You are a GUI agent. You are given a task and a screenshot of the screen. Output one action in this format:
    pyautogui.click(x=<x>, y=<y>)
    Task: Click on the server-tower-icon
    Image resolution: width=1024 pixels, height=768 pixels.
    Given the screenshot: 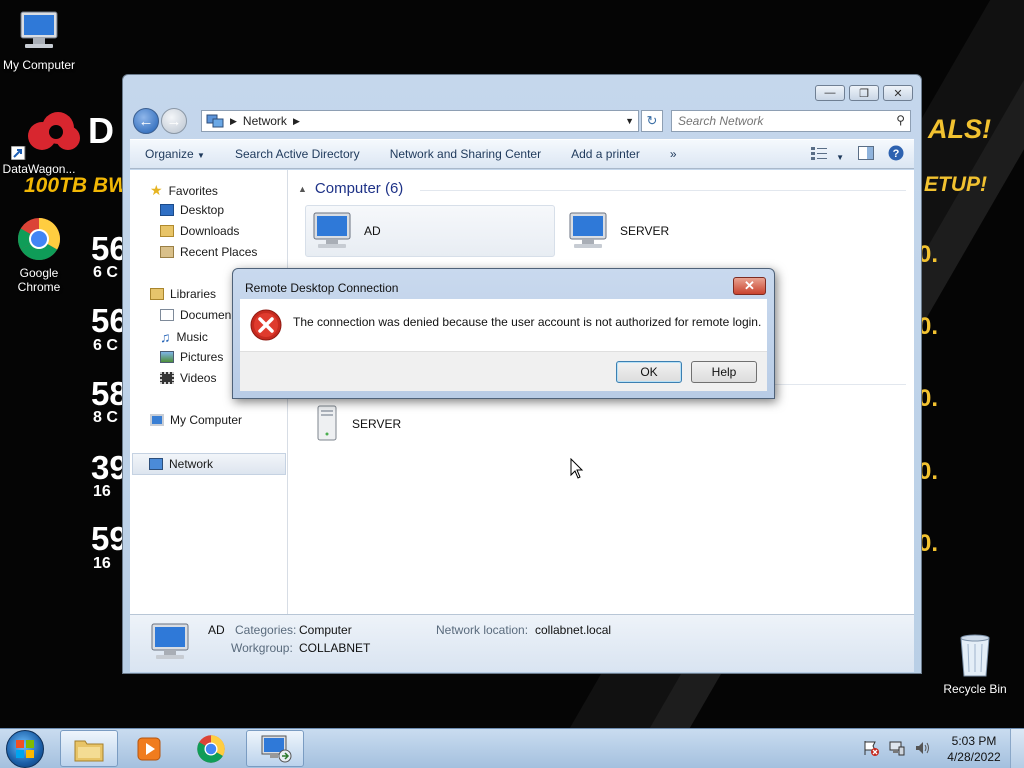 What is the action you would take?
    pyautogui.click(x=327, y=423)
    